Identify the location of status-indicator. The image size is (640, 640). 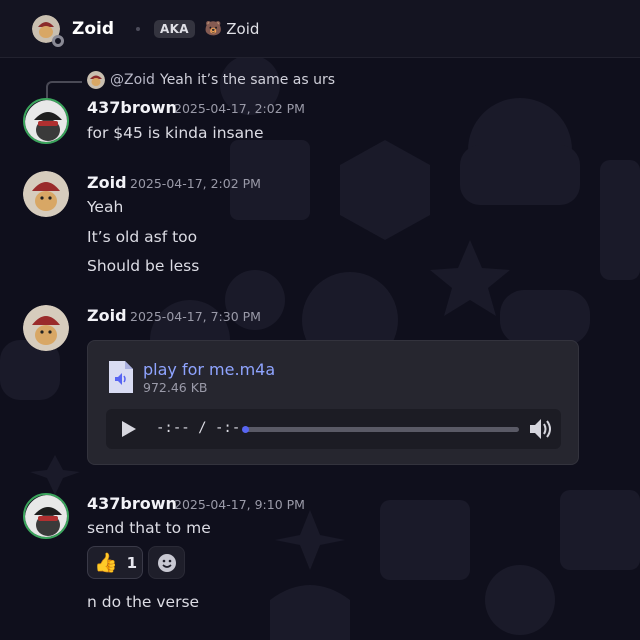
(58, 40).